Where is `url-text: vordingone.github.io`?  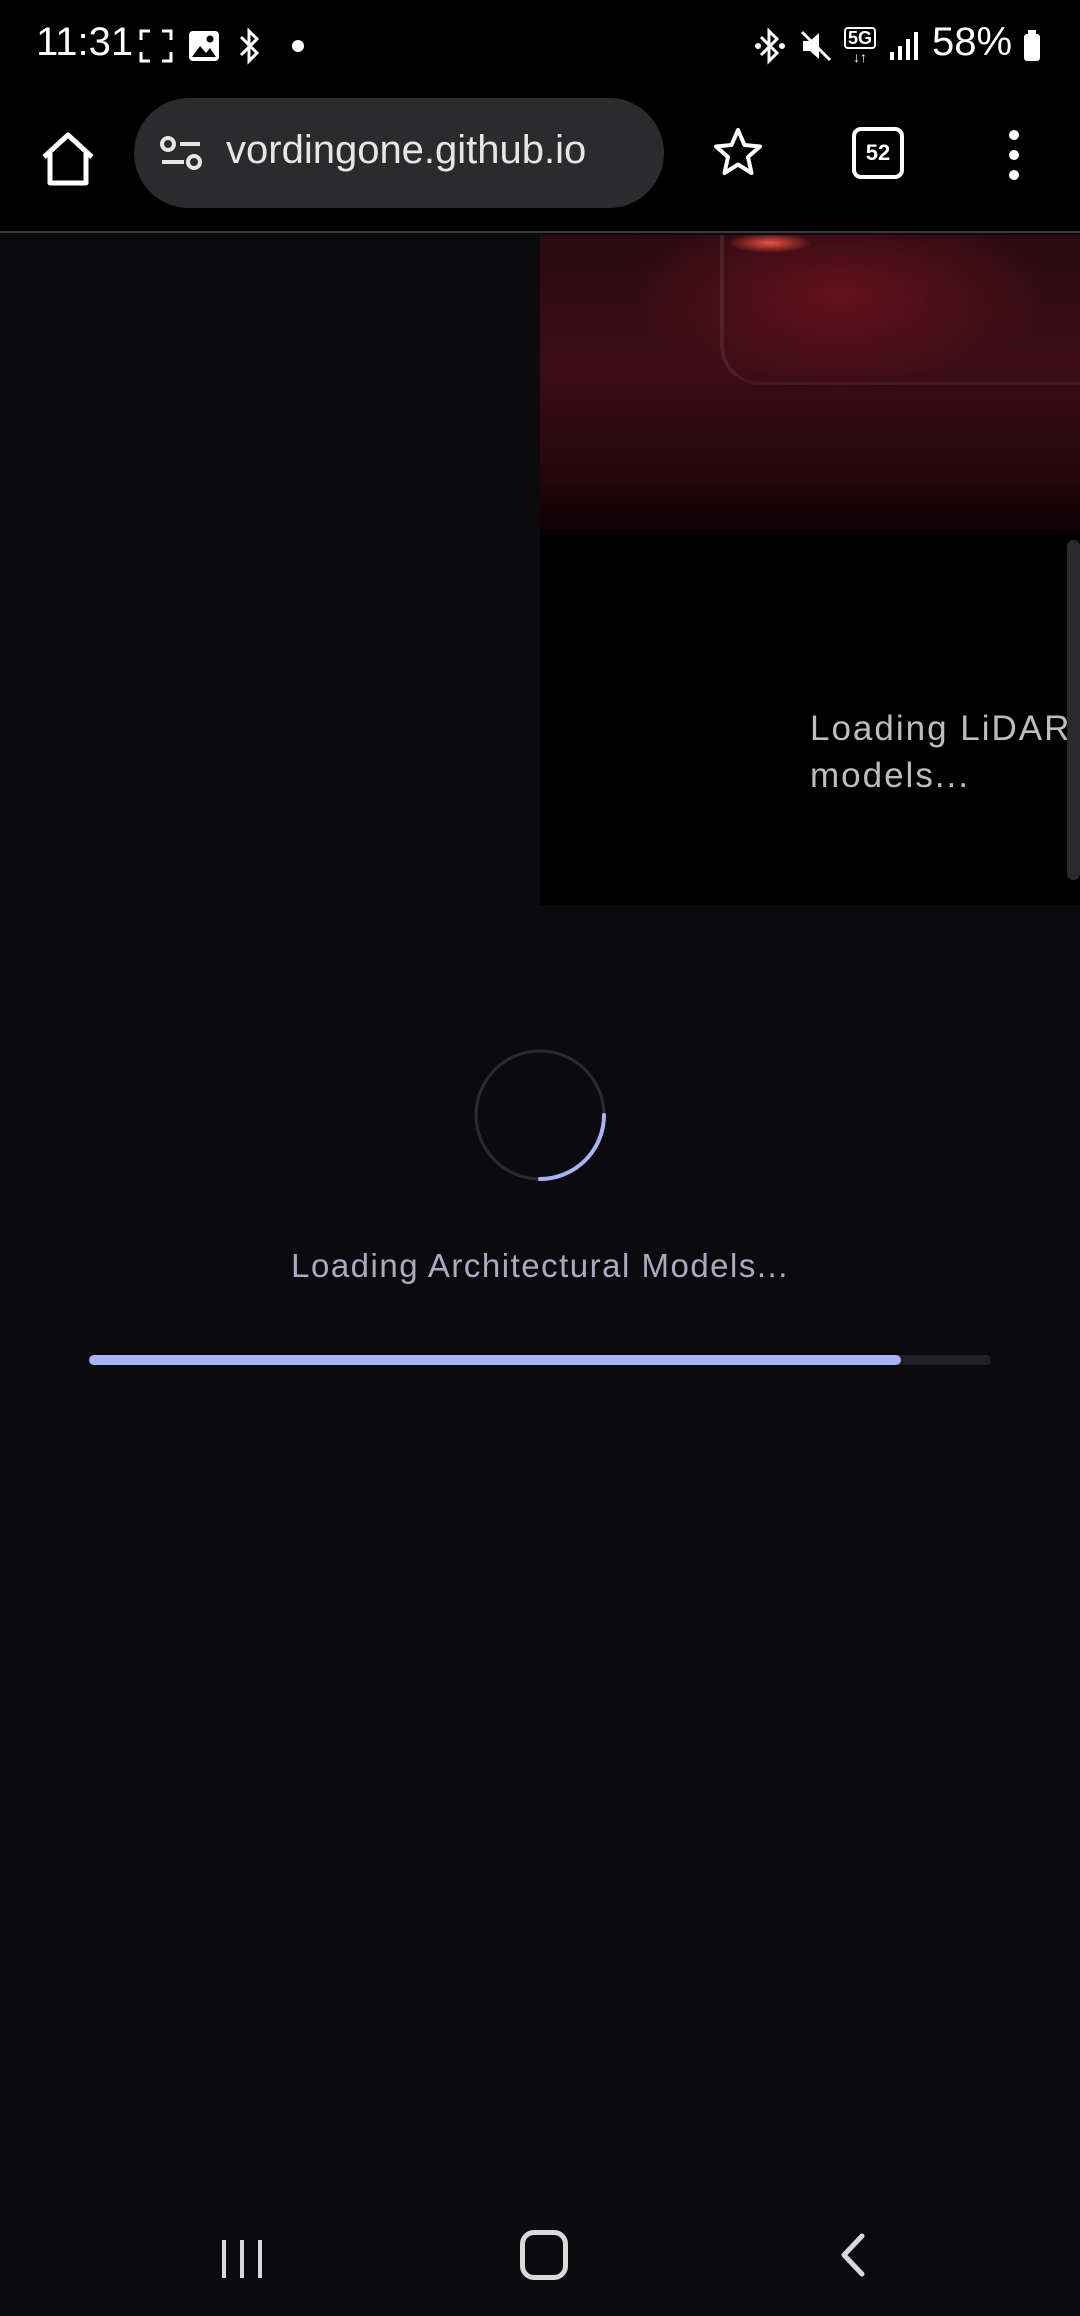 url-text: vordingone.github.io is located at coordinates (441, 150).